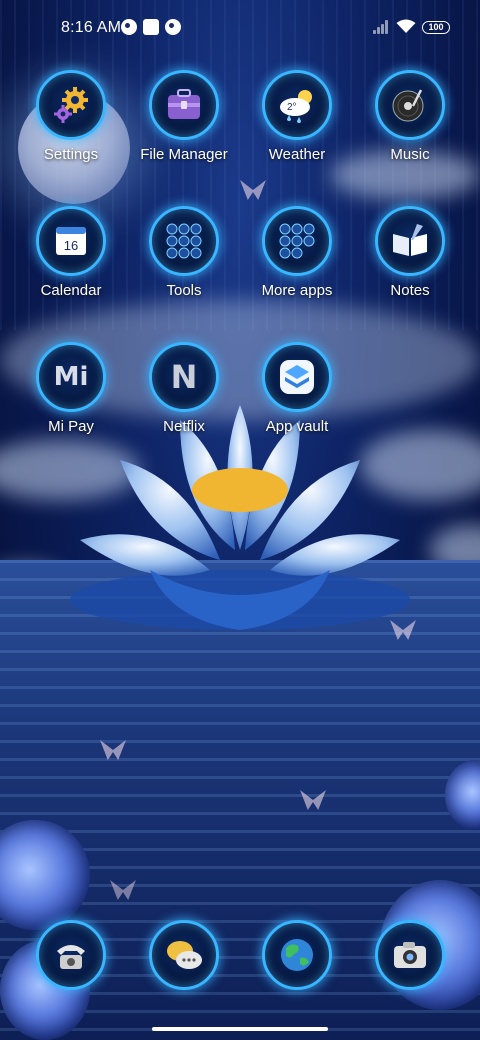  What do you see at coordinates (297, 426) in the screenshot?
I see `app-label: App vault` at bounding box center [297, 426].